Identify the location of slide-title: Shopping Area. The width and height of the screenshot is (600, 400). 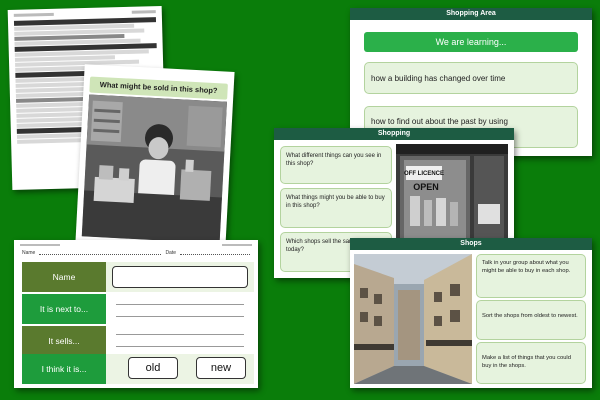
(471, 15).